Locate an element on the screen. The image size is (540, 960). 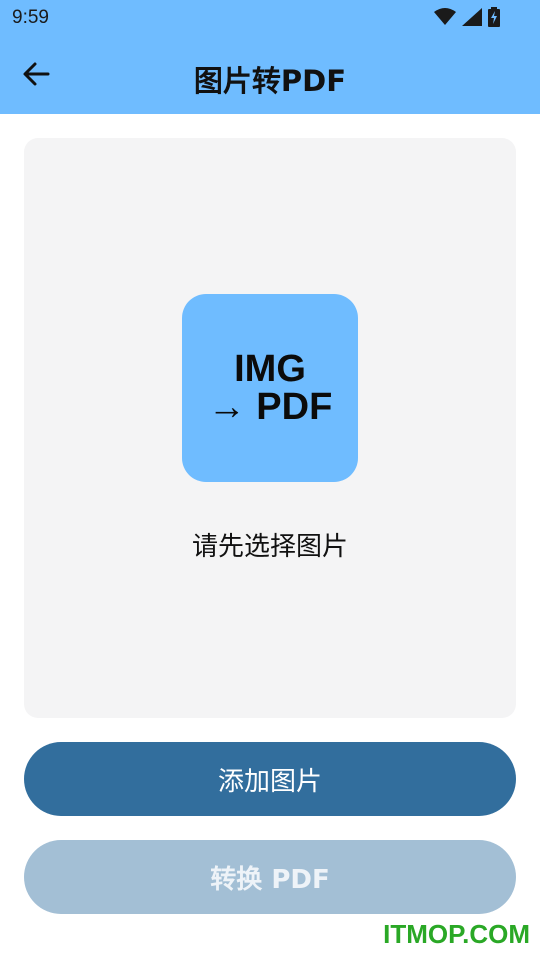
logo-line-img: IMG is located at coordinates (270, 369).